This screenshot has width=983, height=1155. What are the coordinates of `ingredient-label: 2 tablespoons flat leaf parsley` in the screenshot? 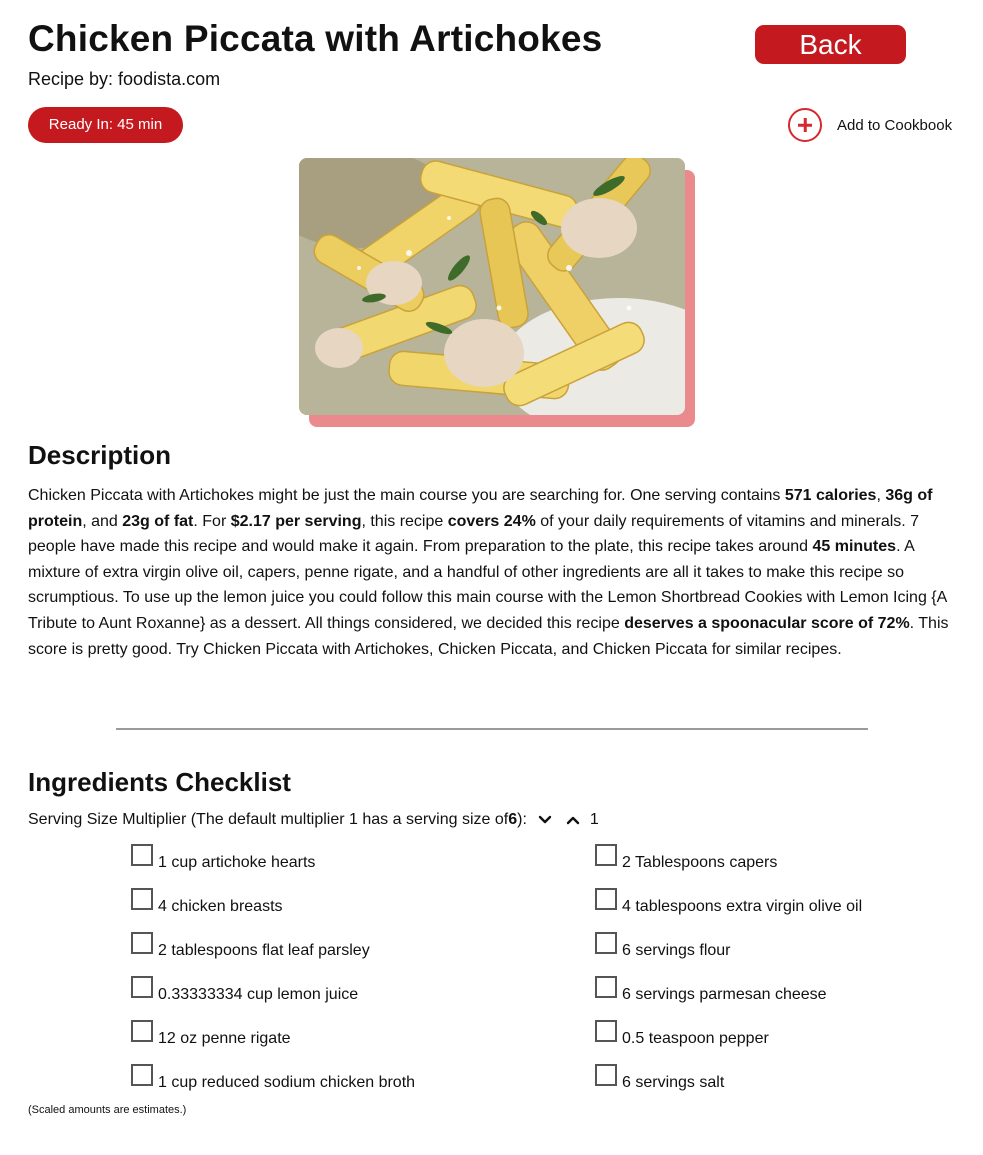 It's located at (264, 950).